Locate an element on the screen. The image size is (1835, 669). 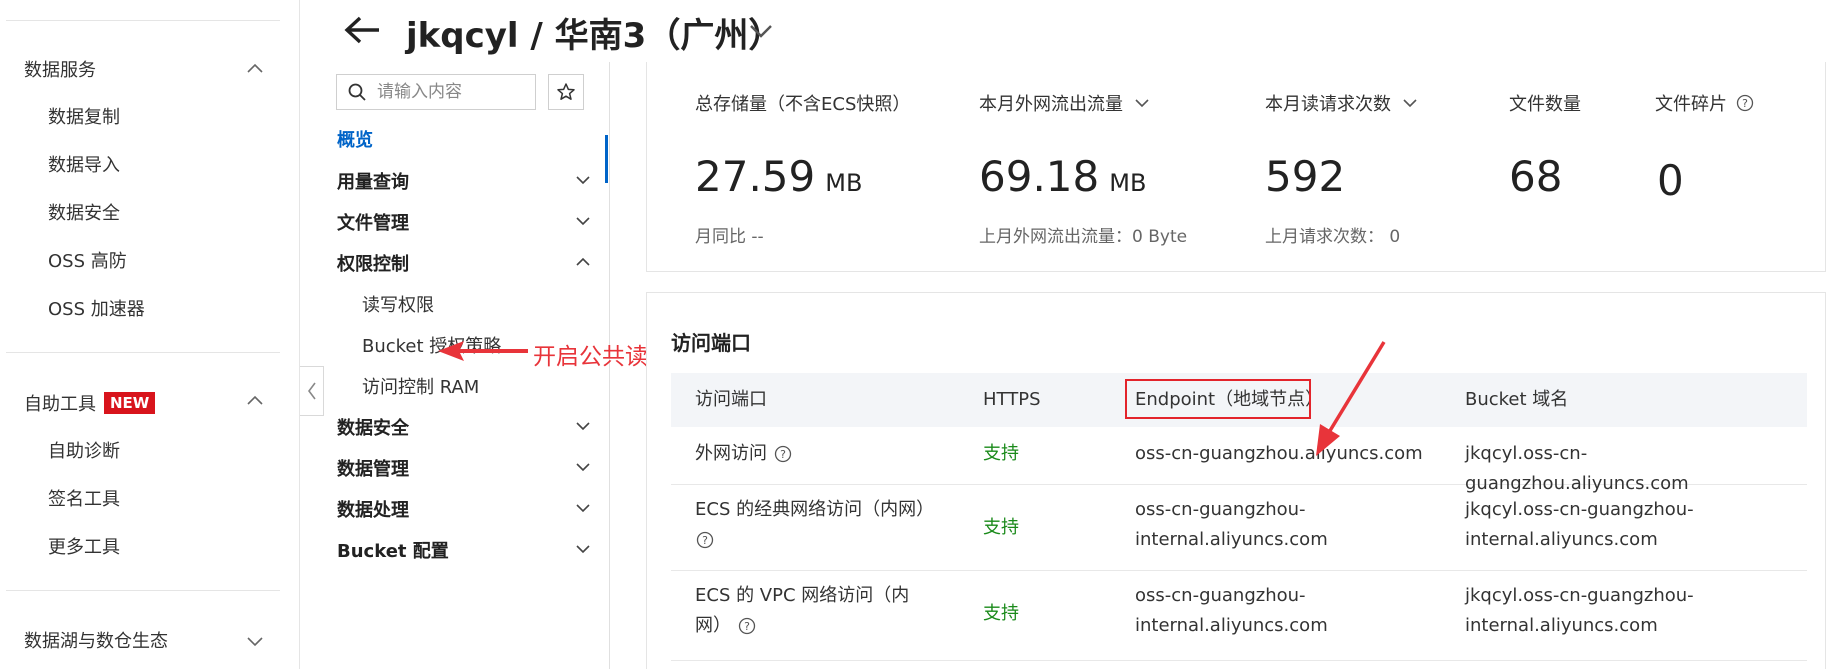
sidebar-group-label: 自助工具 is located at coordinates (60, 404).